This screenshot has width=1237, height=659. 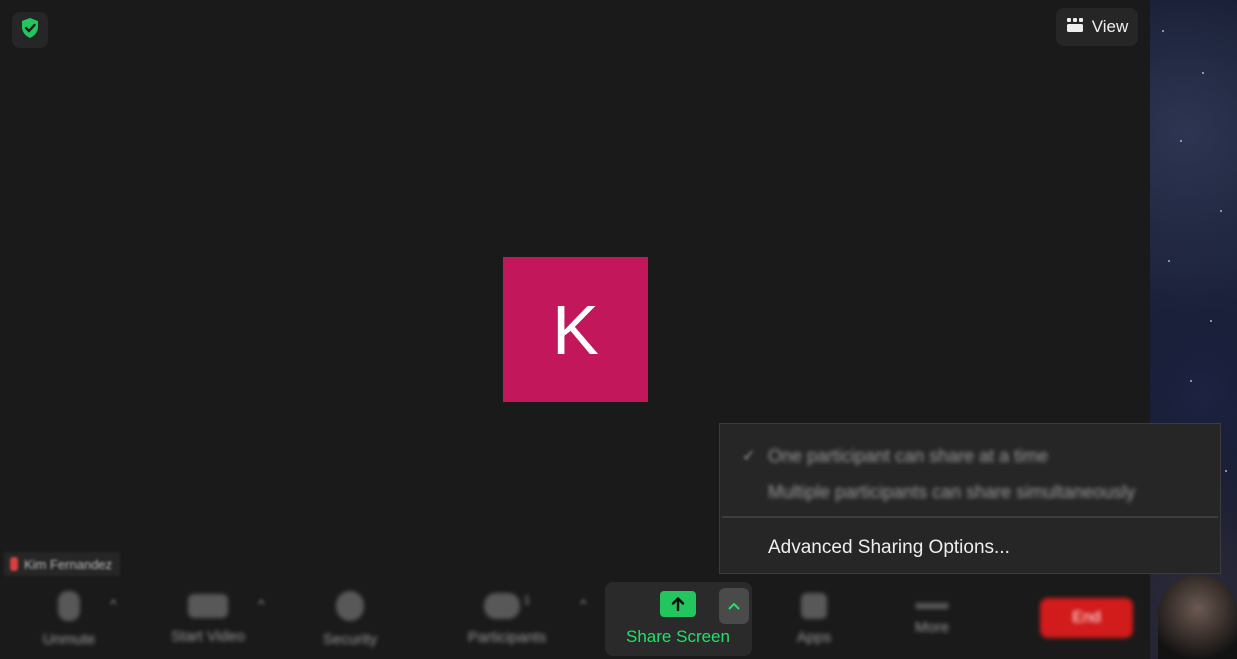 What do you see at coordinates (208, 636) in the screenshot?
I see `start-video-label: Start Video` at bounding box center [208, 636].